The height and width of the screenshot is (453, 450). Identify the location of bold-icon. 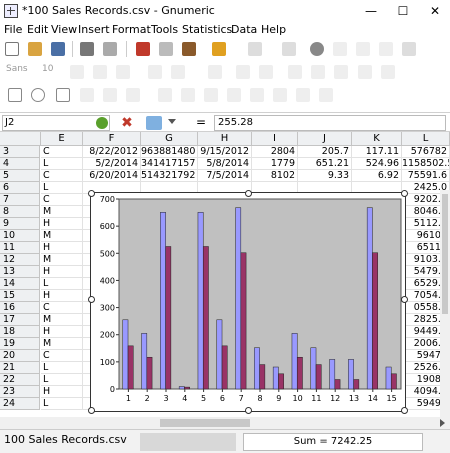
(77, 72).